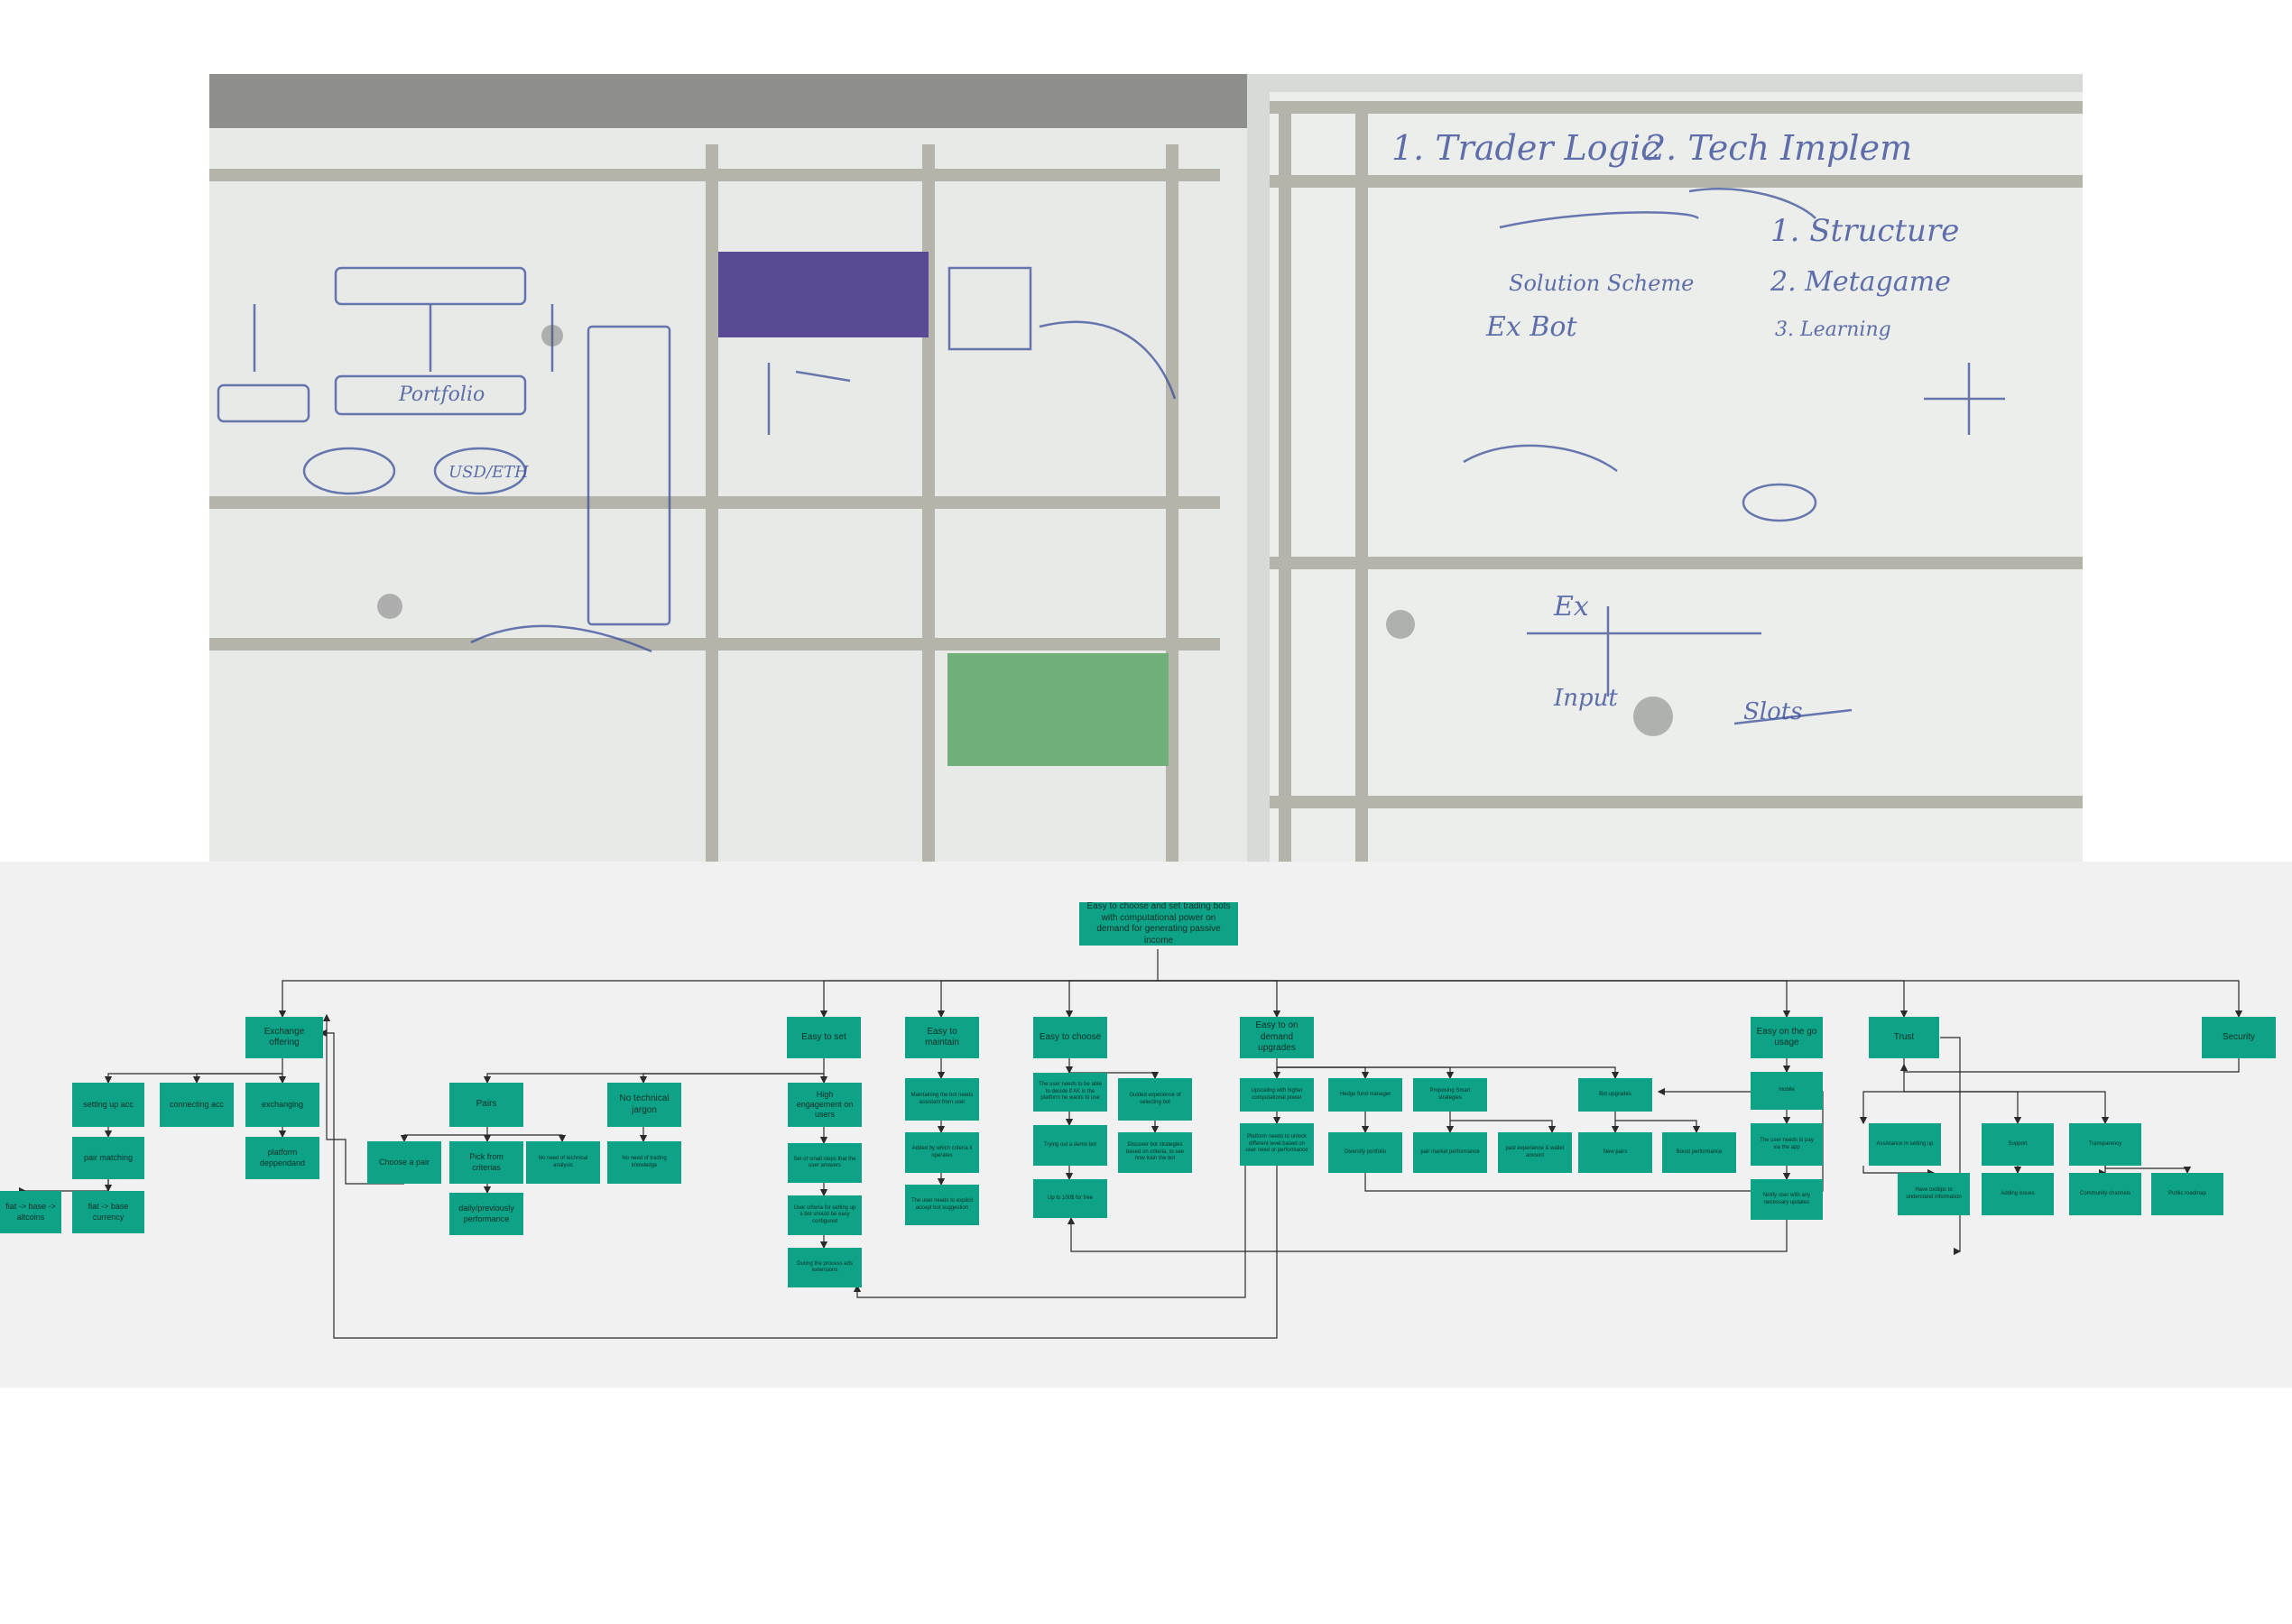  What do you see at coordinates (1450, 1095) in the screenshot?
I see `node-proposing-smart: Proposing Smart strategies` at bounding box center [1450, 1095].